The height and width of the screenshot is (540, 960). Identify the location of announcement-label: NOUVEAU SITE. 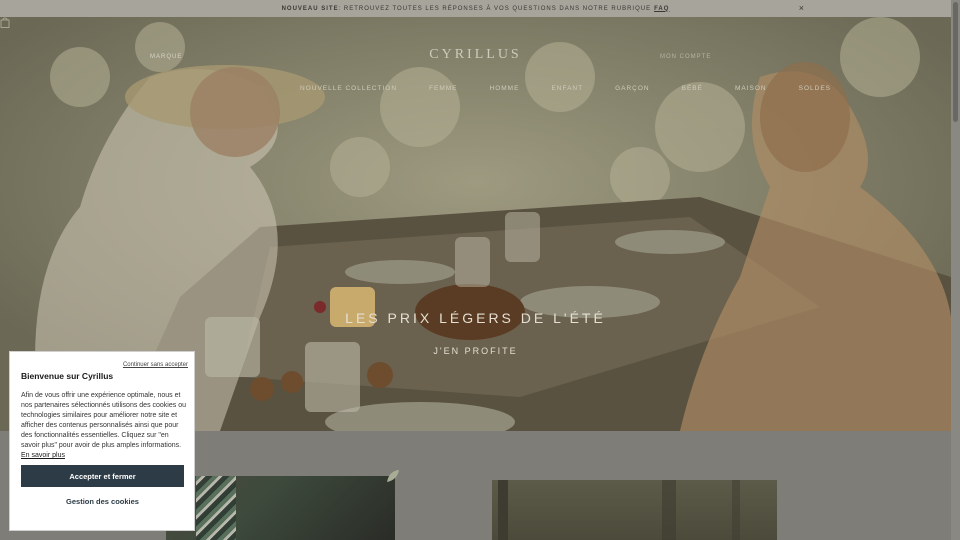
(310, 8).